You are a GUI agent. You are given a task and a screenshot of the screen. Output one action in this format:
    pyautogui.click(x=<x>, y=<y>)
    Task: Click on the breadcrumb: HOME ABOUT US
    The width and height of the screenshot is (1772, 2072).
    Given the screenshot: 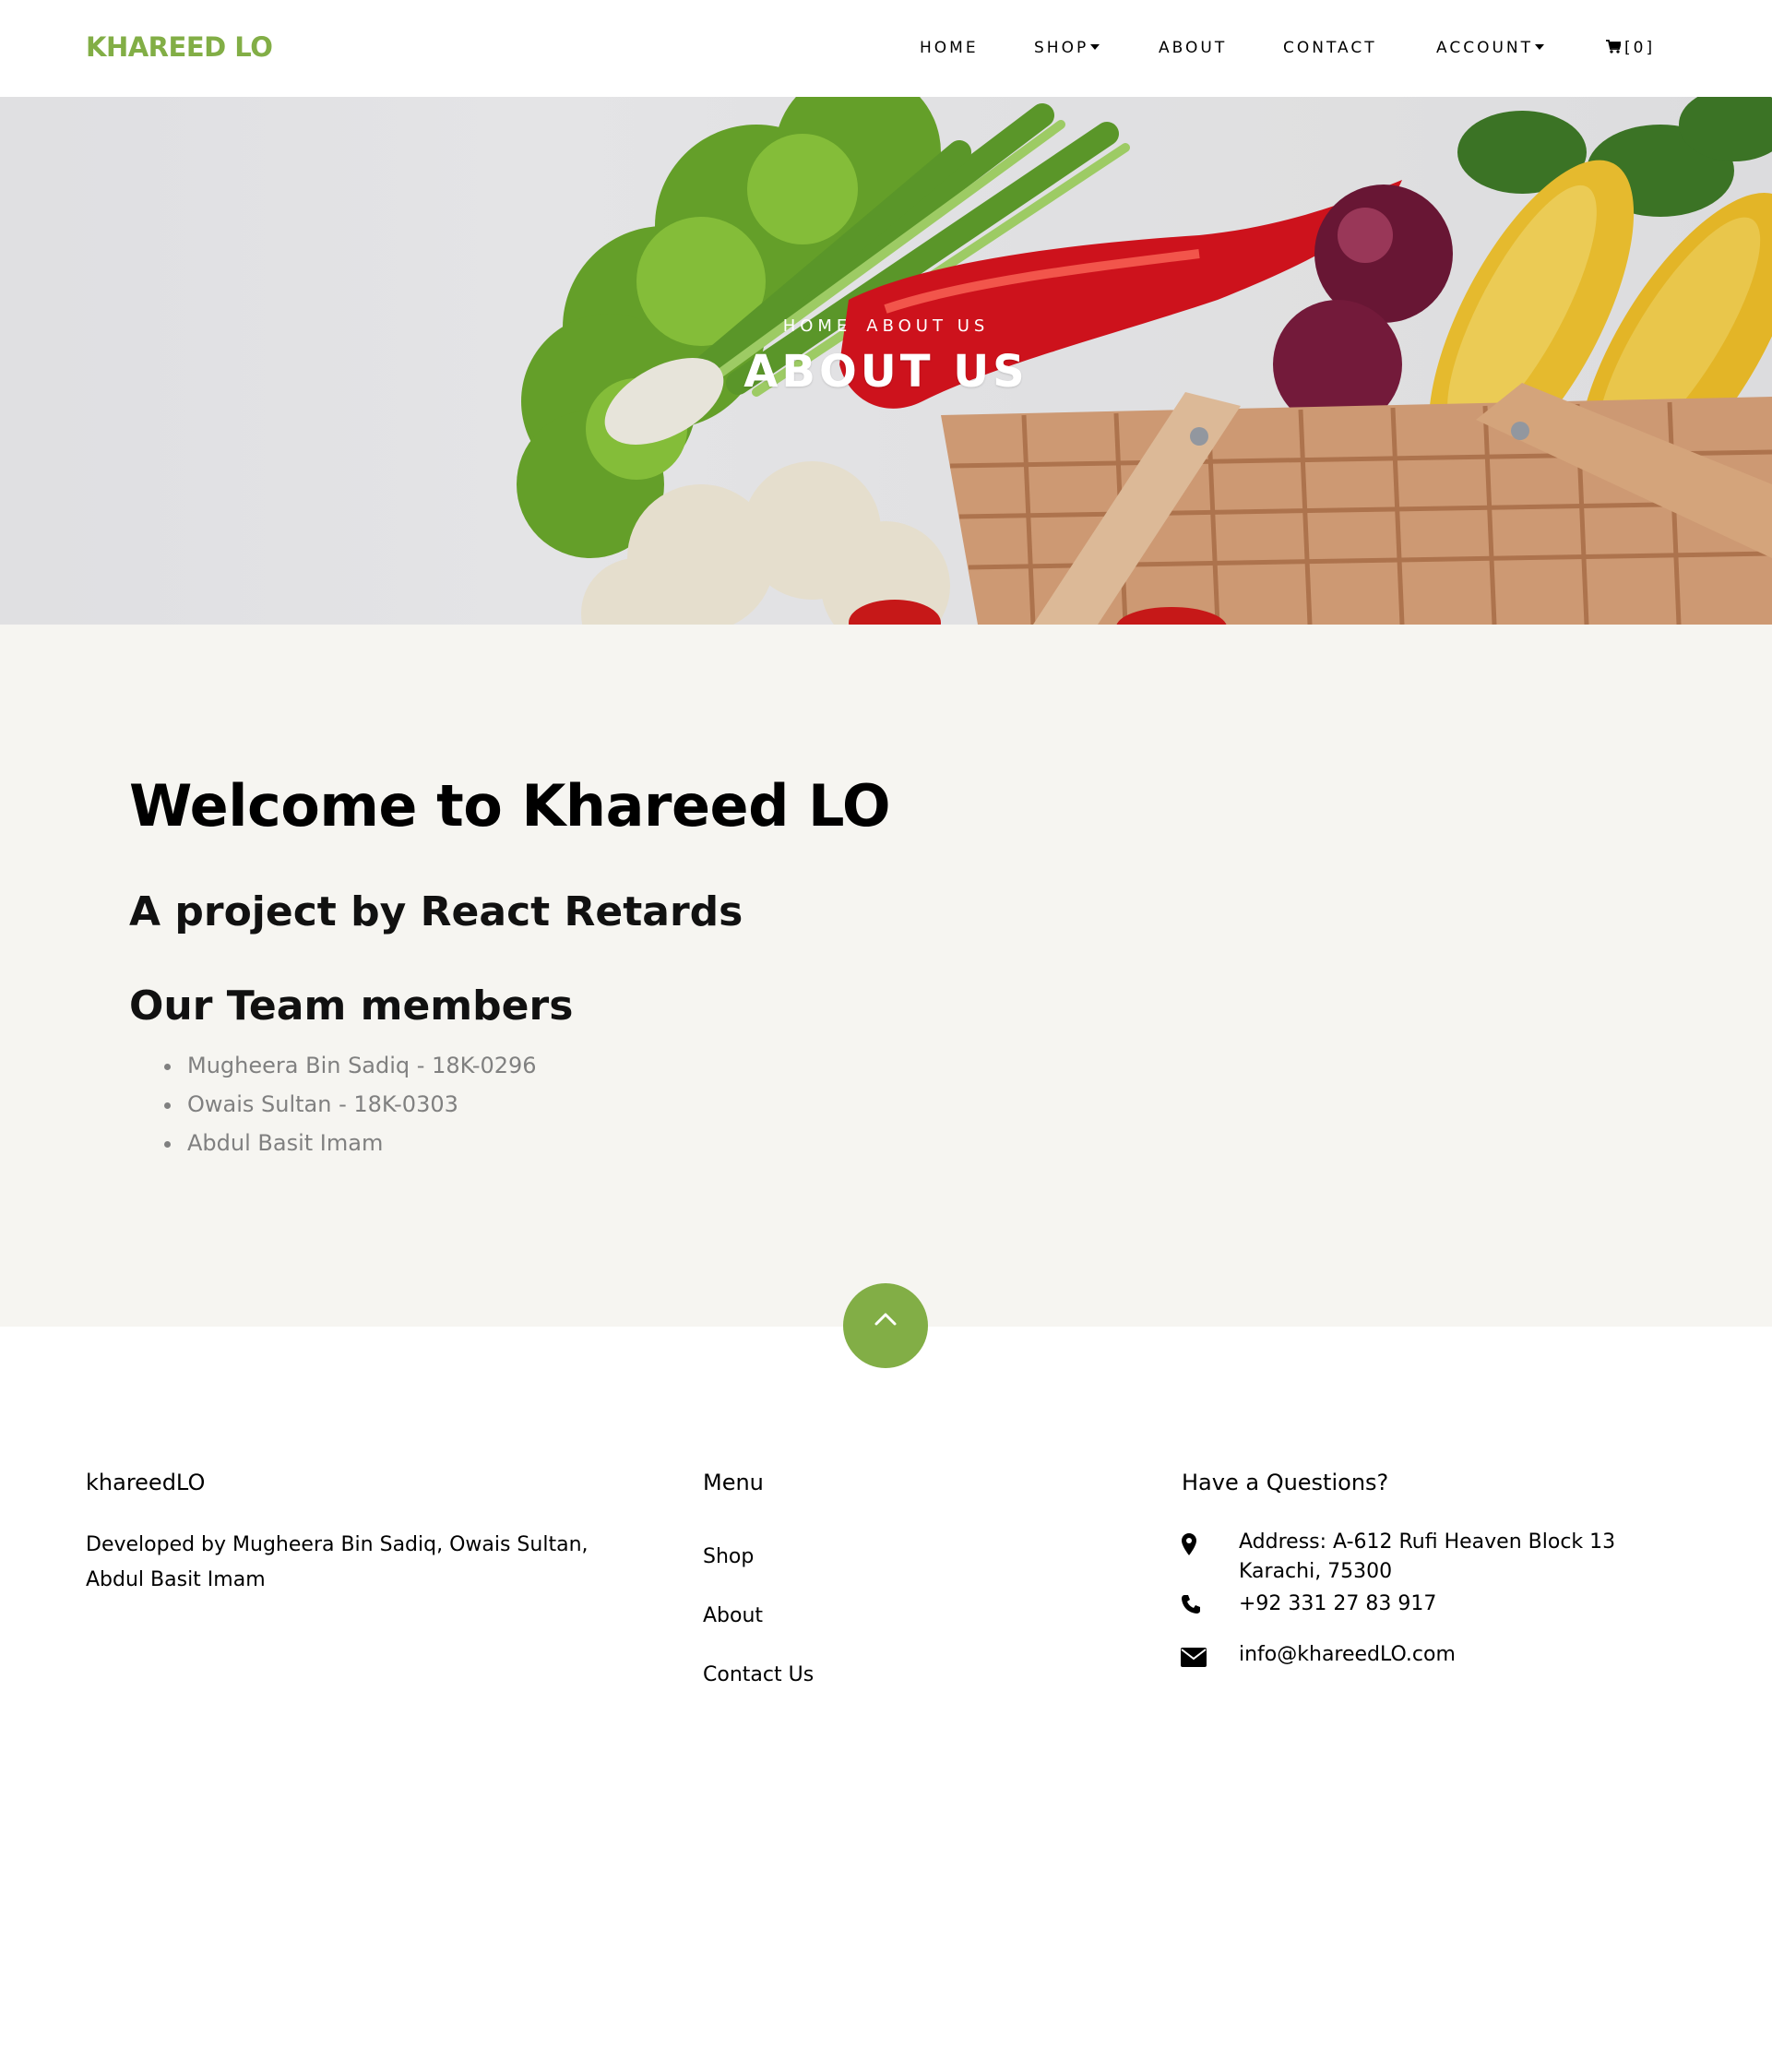 What is the action you would take?
    pyautogui.click(x=886, y=326)
    